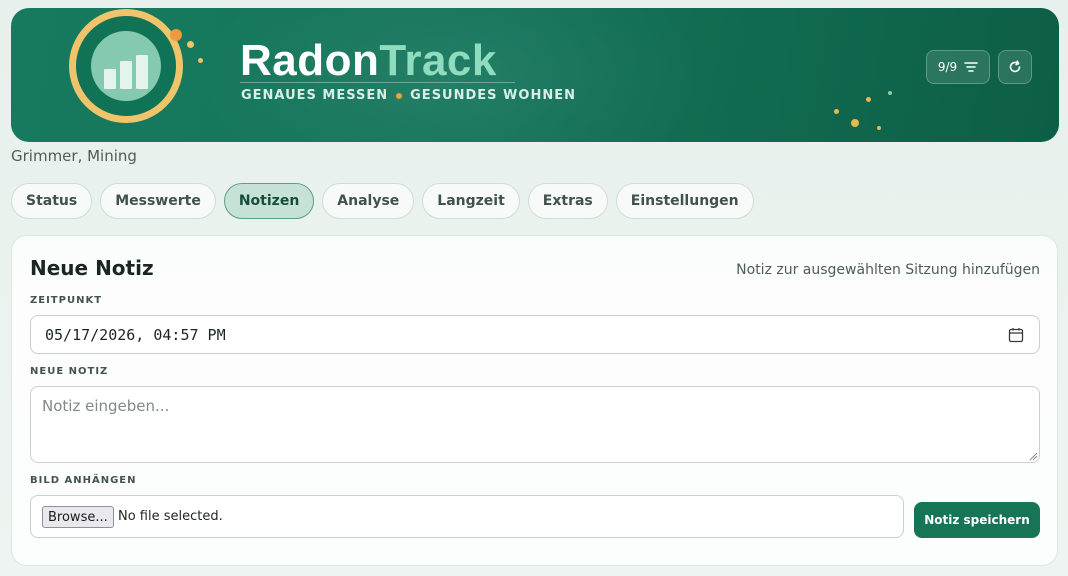 The height and width of the screenshot is (576, 1068). Describe the element at coordinates (158, 201) in the screenshot. I see `tab-messwerte: Messwerte` at that location.